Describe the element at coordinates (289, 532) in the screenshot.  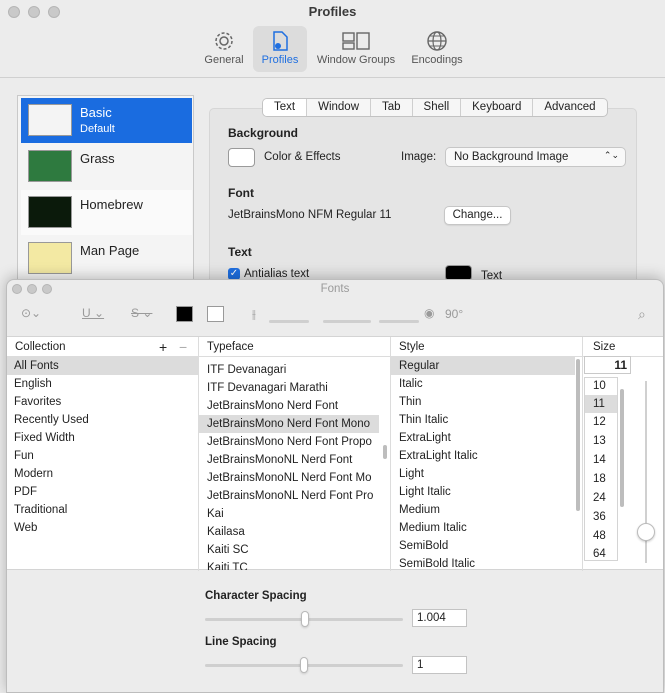
I see `typeface-item: Kailasa` at that location.